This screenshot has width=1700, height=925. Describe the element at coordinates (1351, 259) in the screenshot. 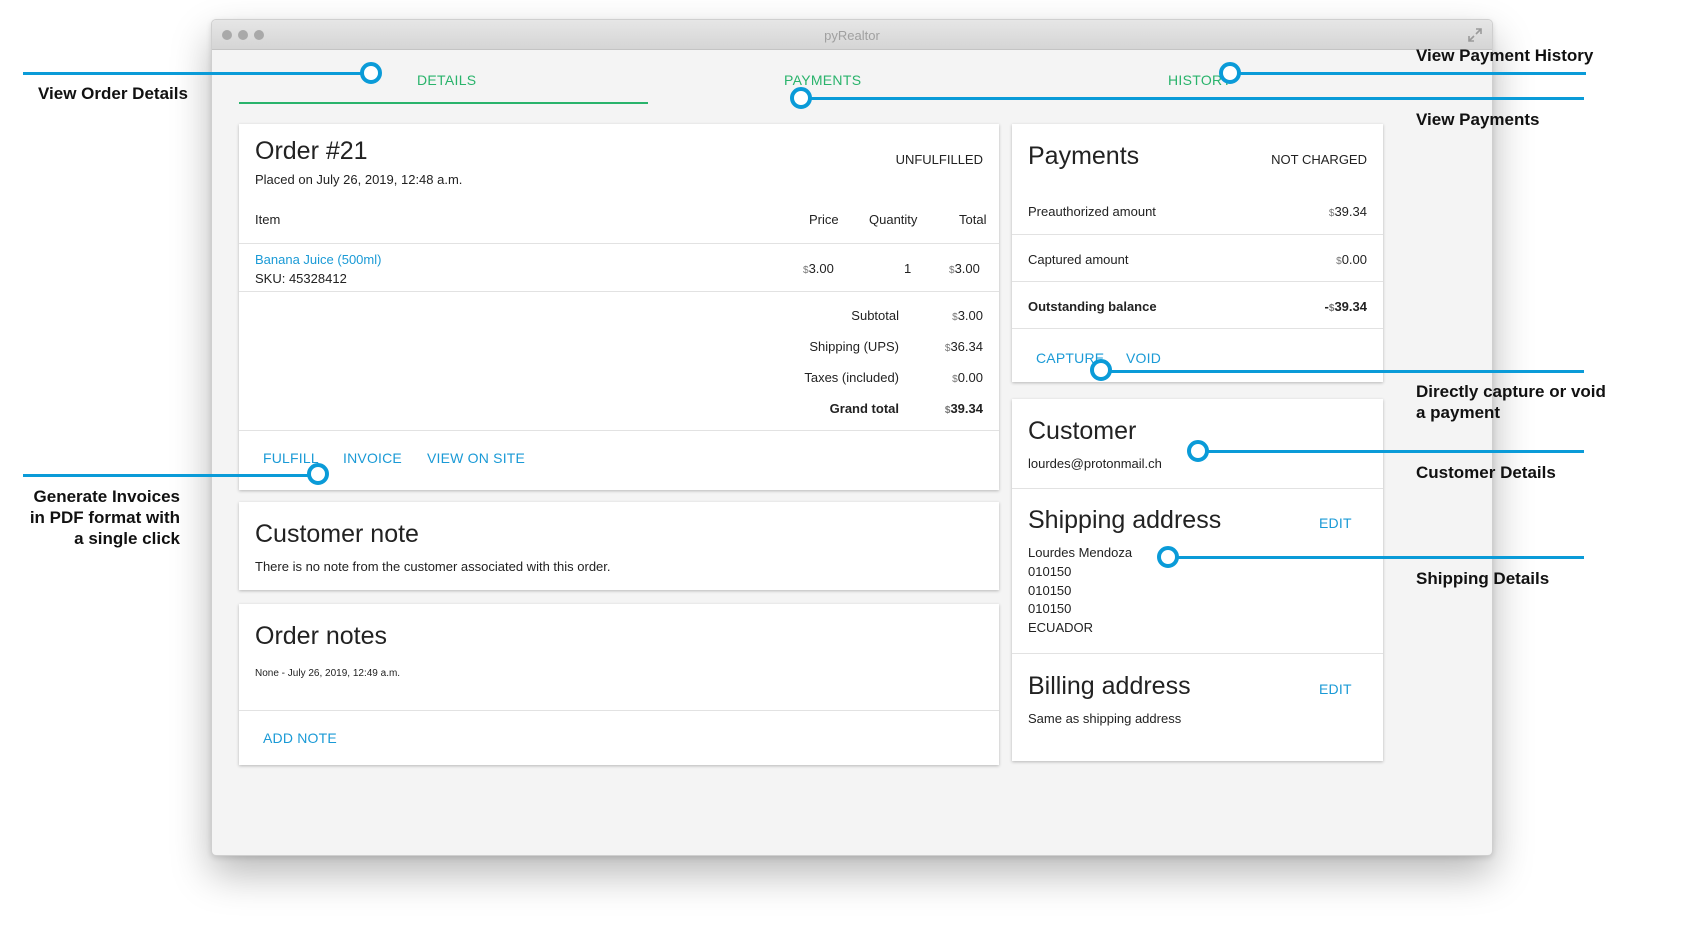

I see `captured-value: $0.00` at that location.